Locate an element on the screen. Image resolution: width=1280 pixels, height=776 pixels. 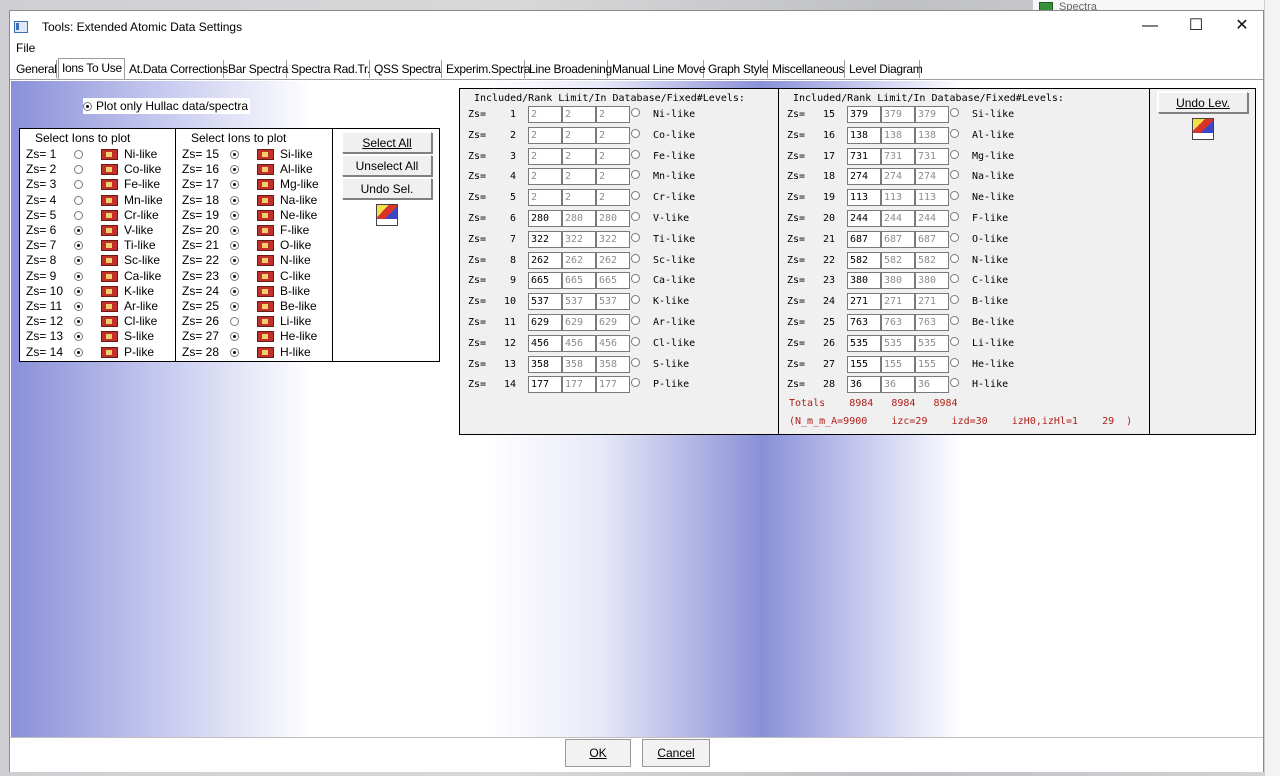
included-levels-field: 582 is located at coordinates (864, 260).